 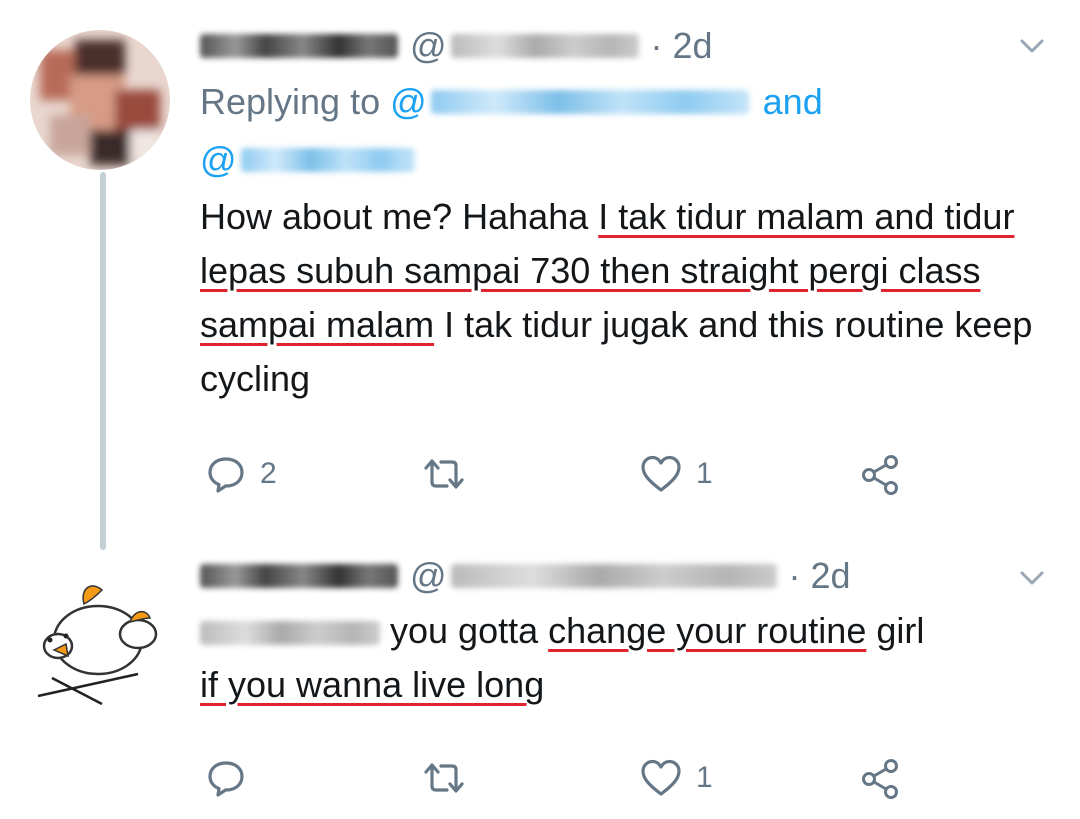 I want to click on text-part: girl, so click(x=895, y=630).